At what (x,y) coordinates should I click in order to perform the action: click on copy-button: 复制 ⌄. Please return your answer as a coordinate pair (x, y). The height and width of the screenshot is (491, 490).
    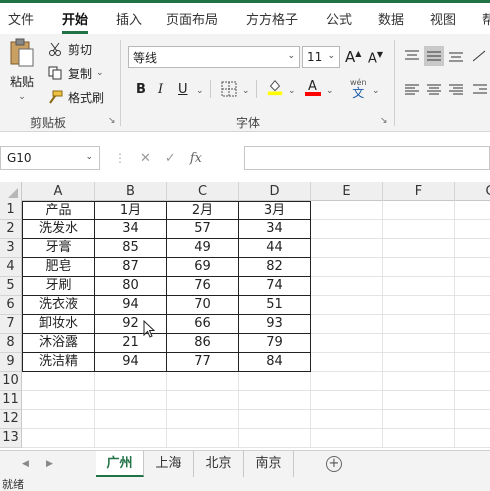
    Looking at the image, I should click on (75, 73).